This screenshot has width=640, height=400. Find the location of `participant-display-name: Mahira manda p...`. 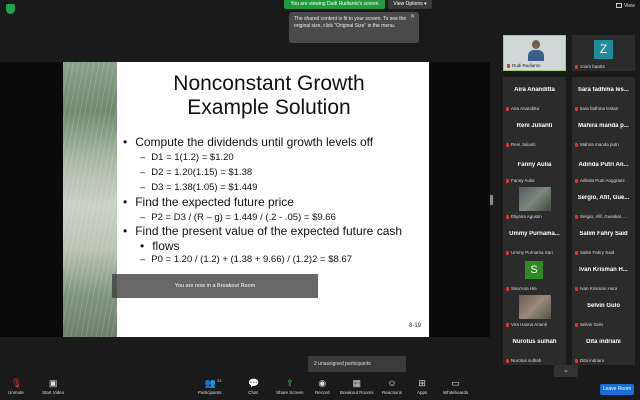

participant-display-name: Mahira manda p... is located at coordinates (603, 126).